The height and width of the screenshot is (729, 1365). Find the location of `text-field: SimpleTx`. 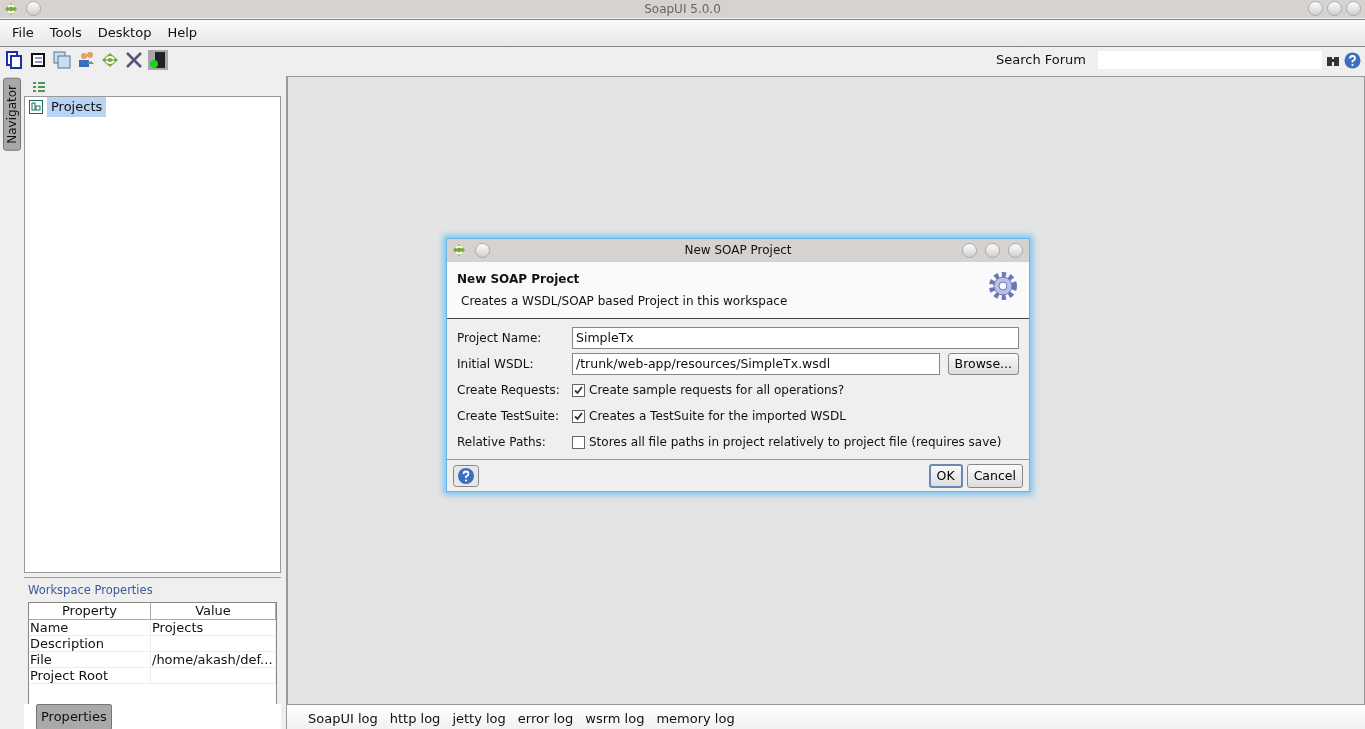

text-field: SimpleTx is located at coordinates (795, 338).